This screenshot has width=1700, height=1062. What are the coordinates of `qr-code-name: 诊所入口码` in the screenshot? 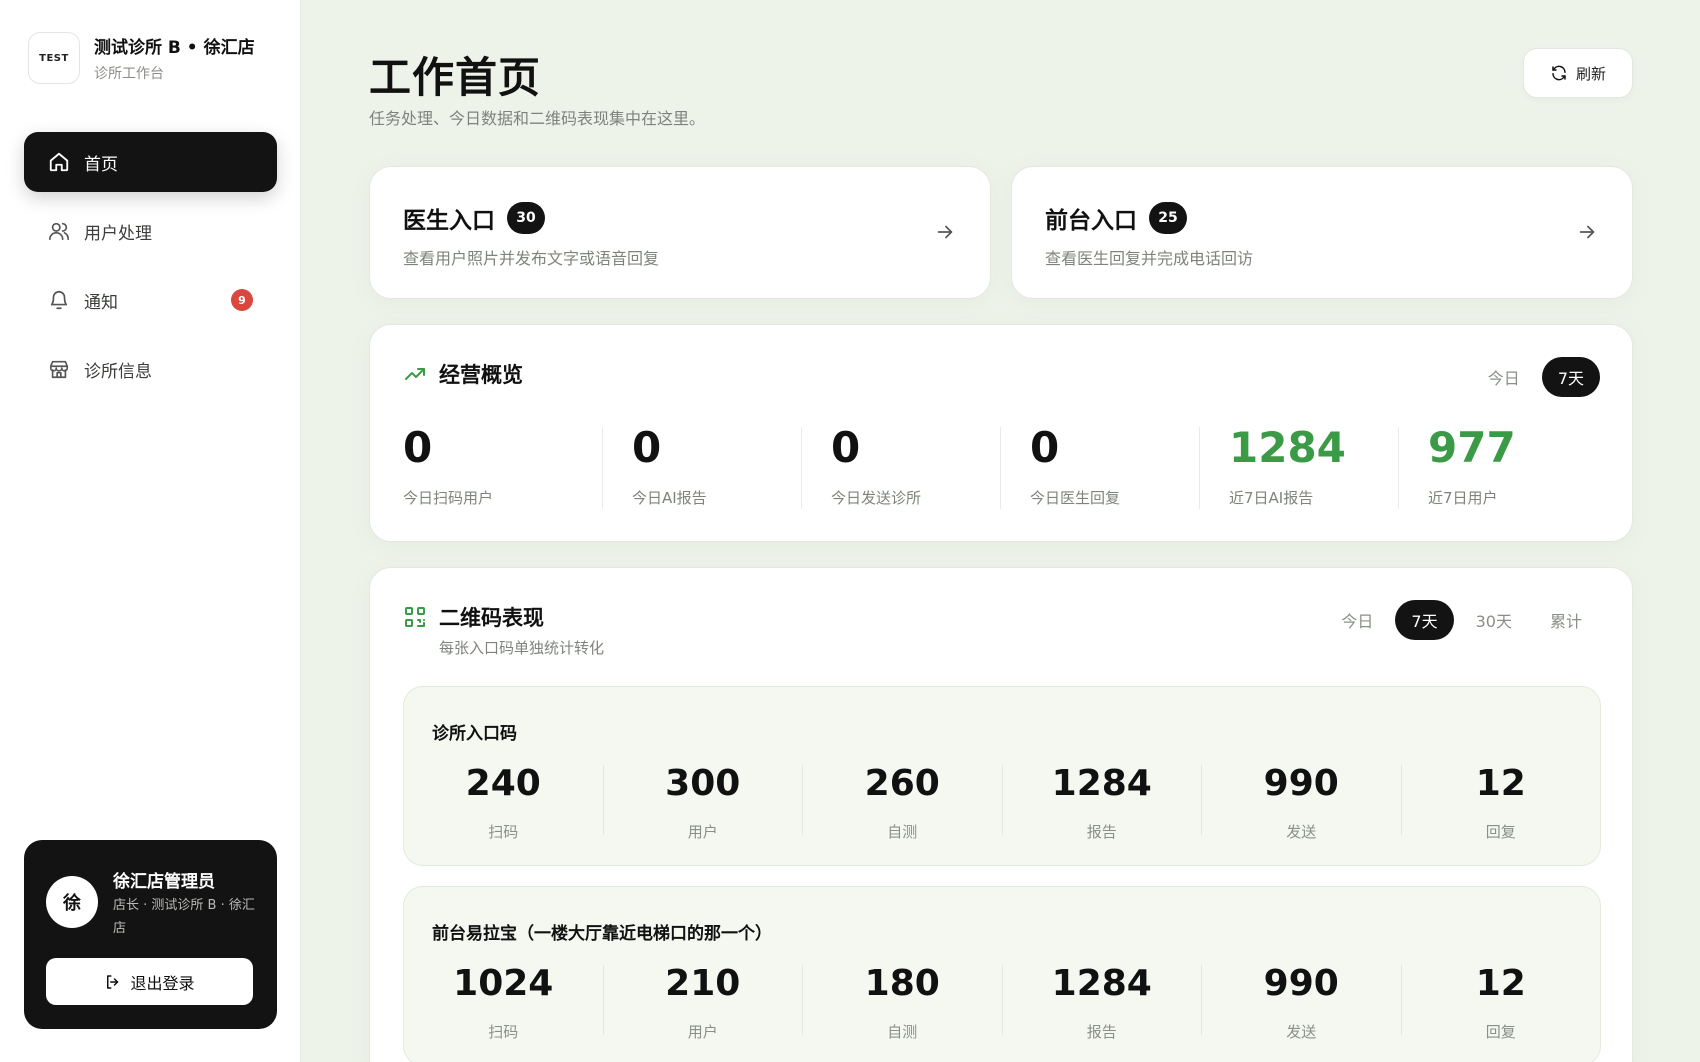 It's located at (474, 734).